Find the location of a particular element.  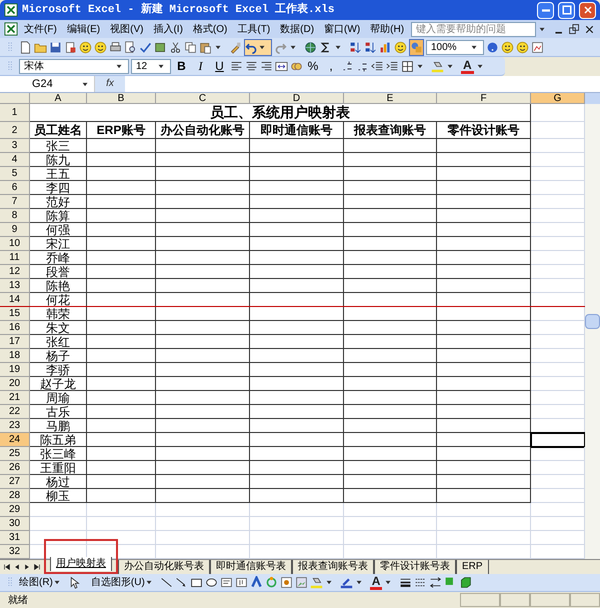

undo-button is located at coordinates (258, 47).